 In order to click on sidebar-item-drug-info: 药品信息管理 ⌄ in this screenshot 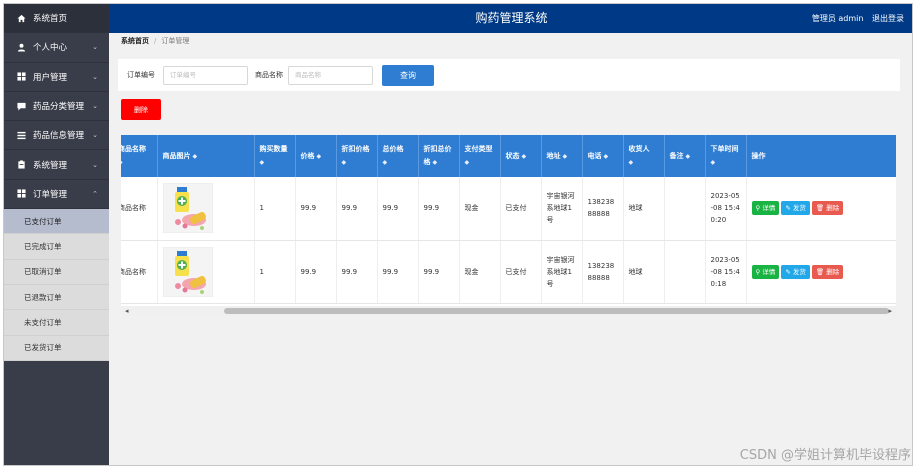, I will do `click(56, 136)`.